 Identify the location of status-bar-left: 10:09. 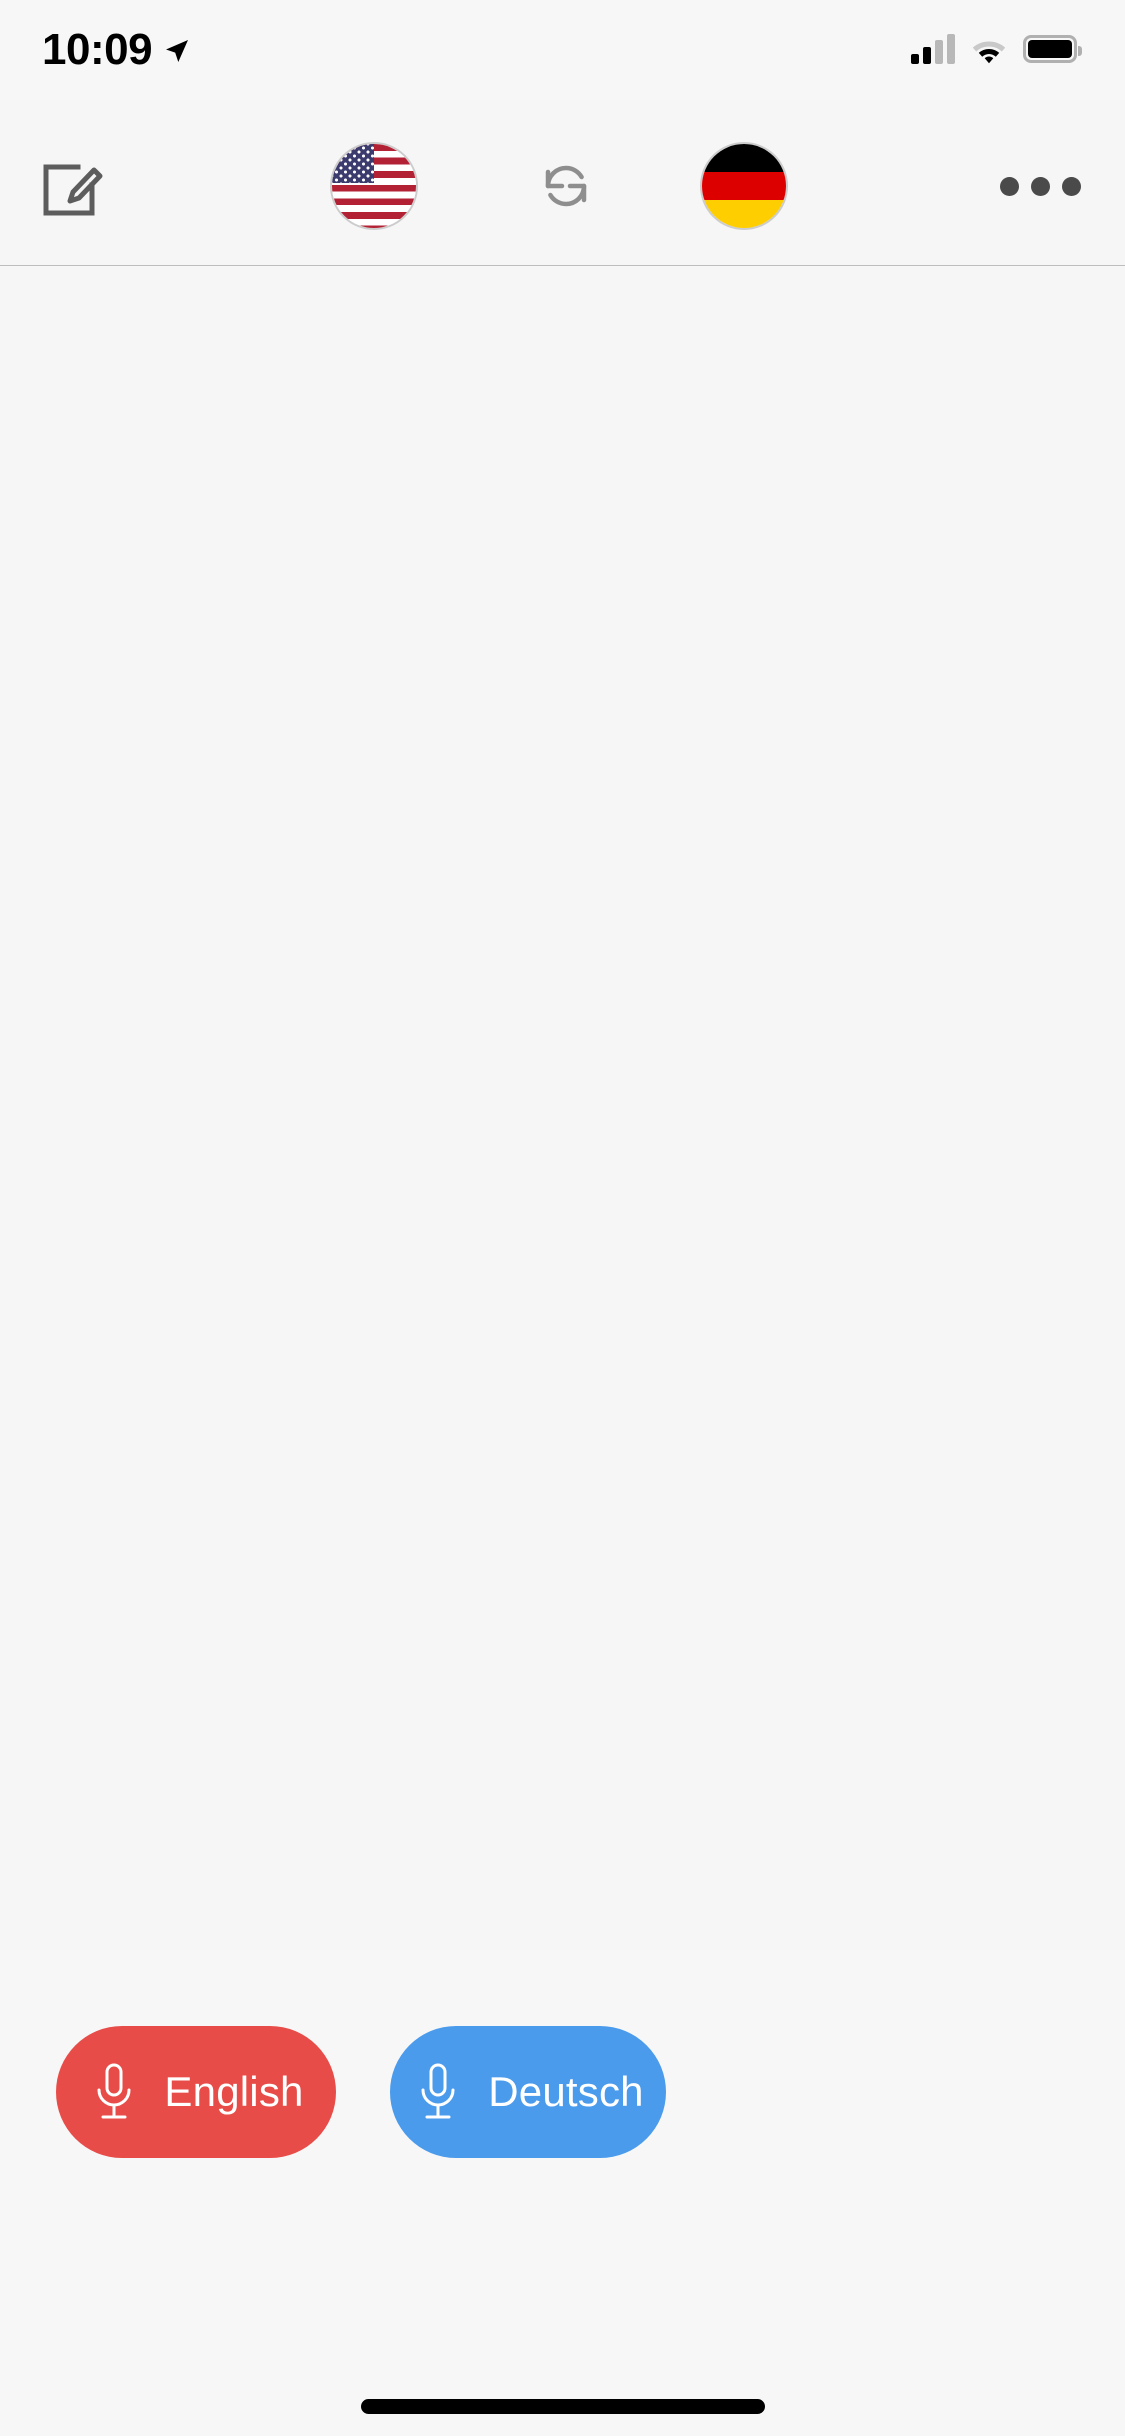
(116, 50).